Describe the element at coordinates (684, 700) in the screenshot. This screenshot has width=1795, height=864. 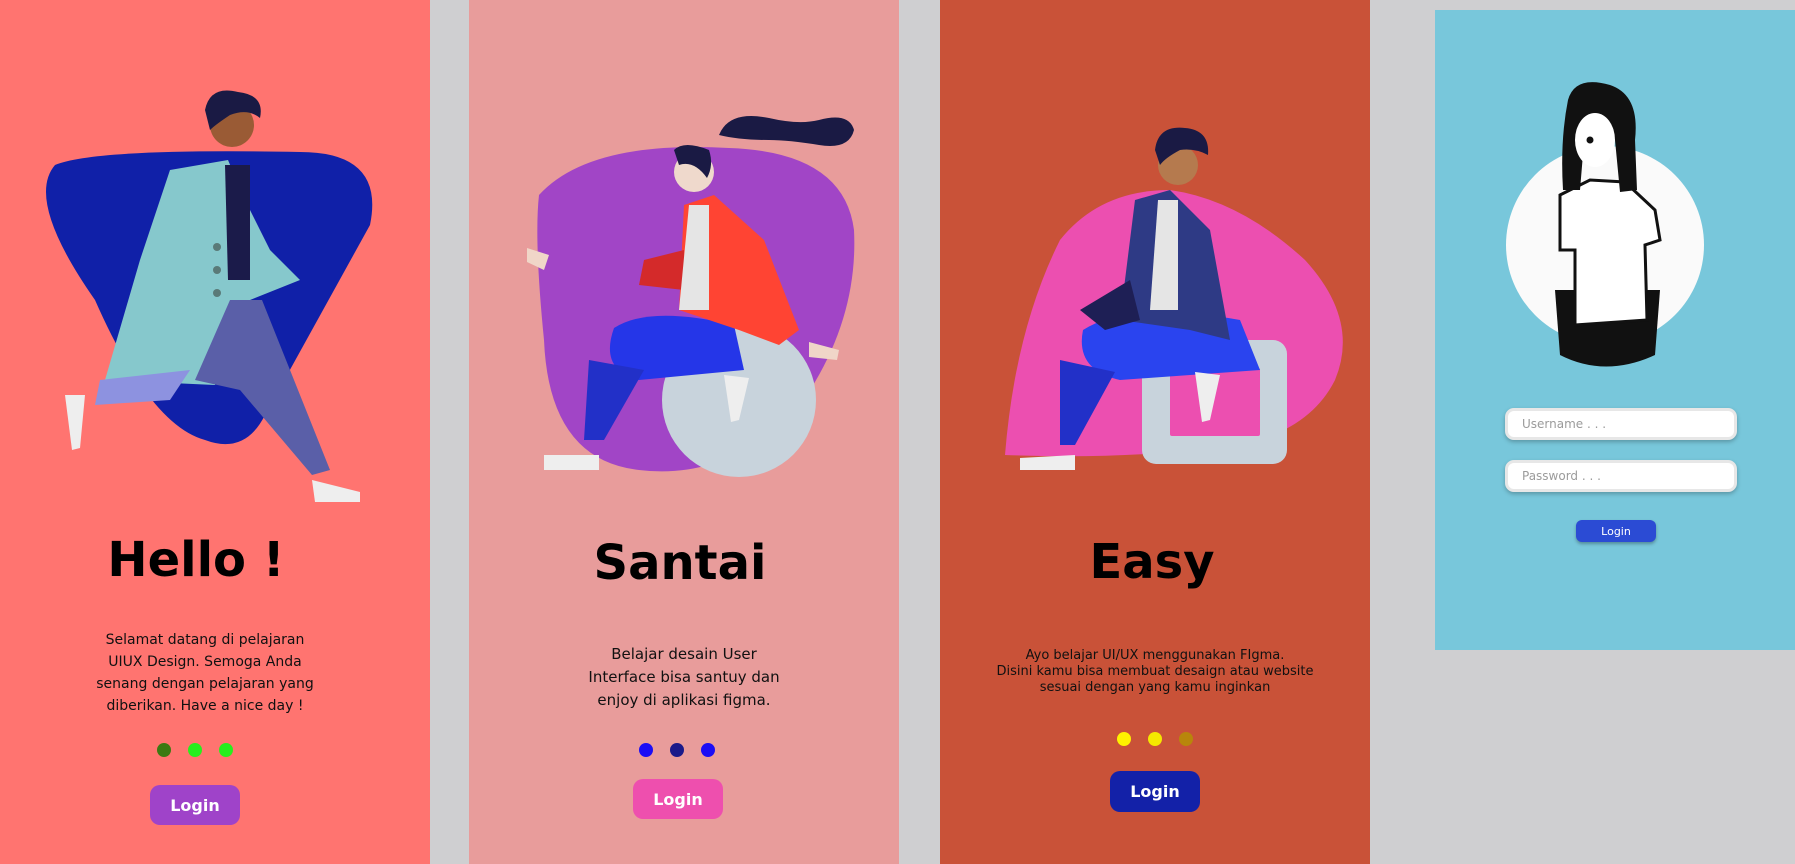
I see `description-line: enjoy di aplikasi figma.` at that location.